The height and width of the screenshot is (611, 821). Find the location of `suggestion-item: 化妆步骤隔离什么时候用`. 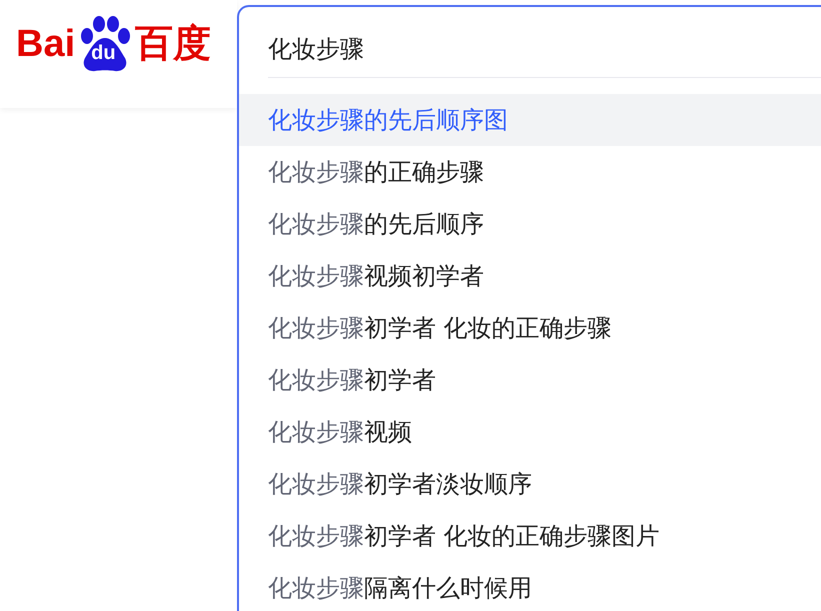

suggestion-item: 化妆步骤隔离什么时候用 is located at coordinates (530, 586).